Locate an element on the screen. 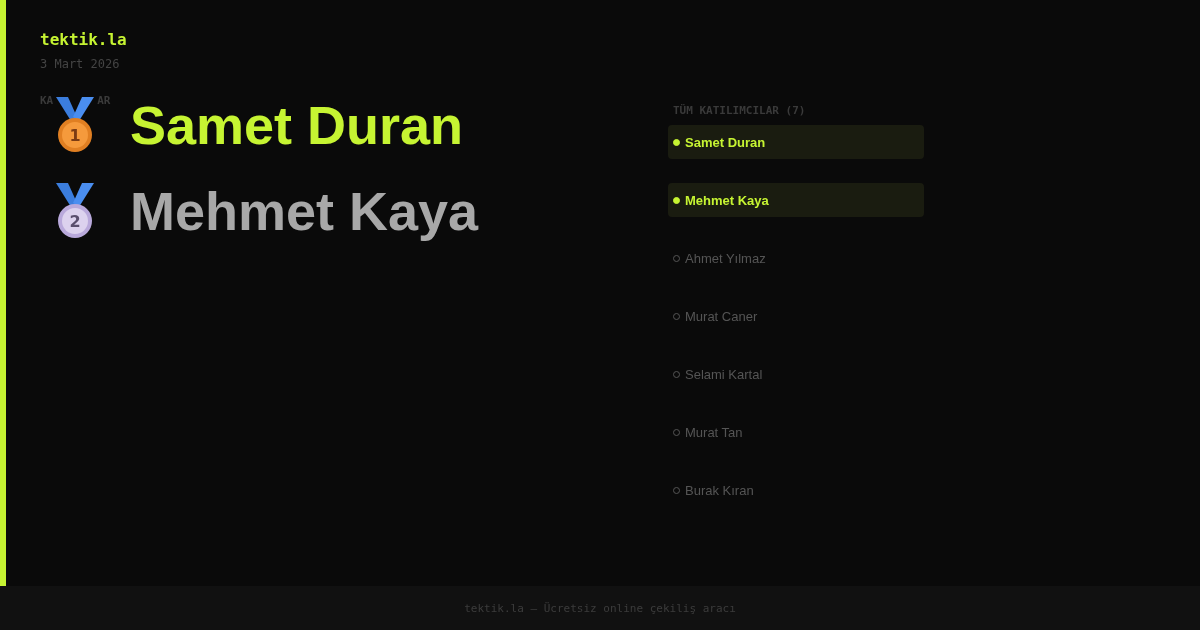 This screenshot has height=630, width=1200. participant-name: Mehmet Kaya is located at coordinates (727, 200).